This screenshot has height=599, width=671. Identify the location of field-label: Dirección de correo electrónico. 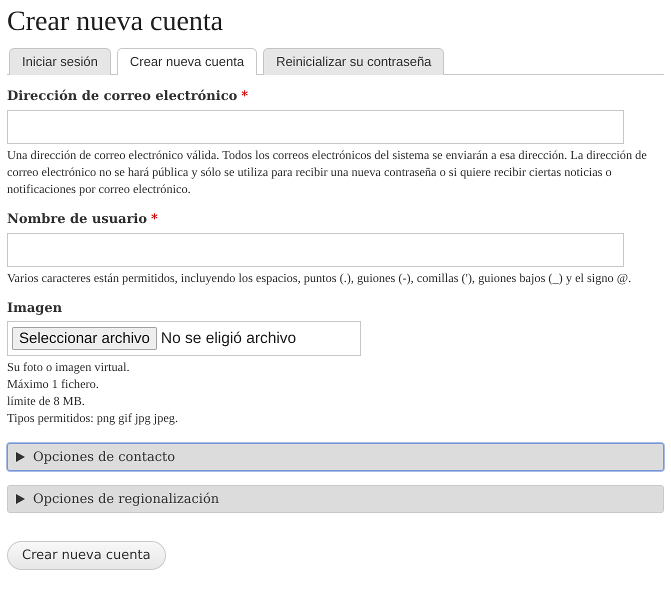
(122, 96).